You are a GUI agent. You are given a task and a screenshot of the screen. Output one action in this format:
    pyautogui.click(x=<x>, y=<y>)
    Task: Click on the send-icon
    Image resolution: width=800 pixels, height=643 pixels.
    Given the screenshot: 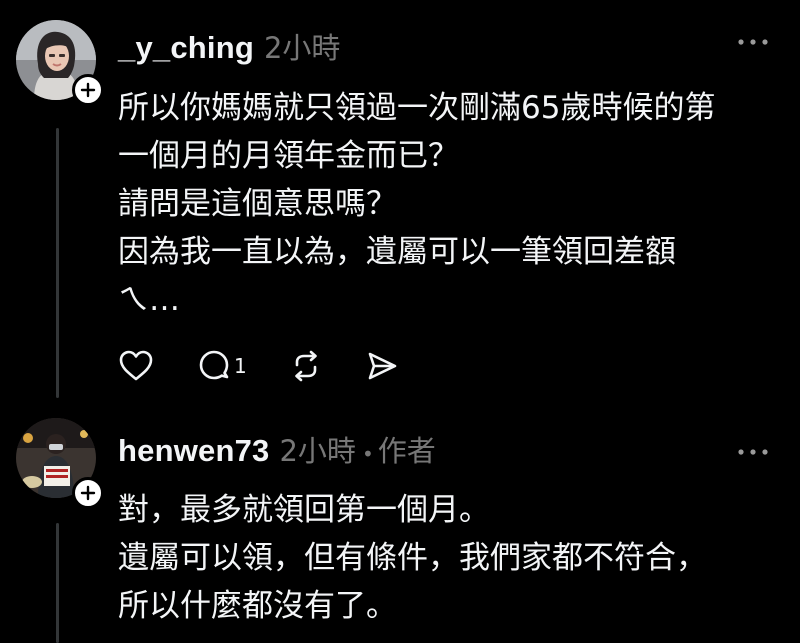 What is the action you would take?
    pyautogui.click(x=382, y=366)
    